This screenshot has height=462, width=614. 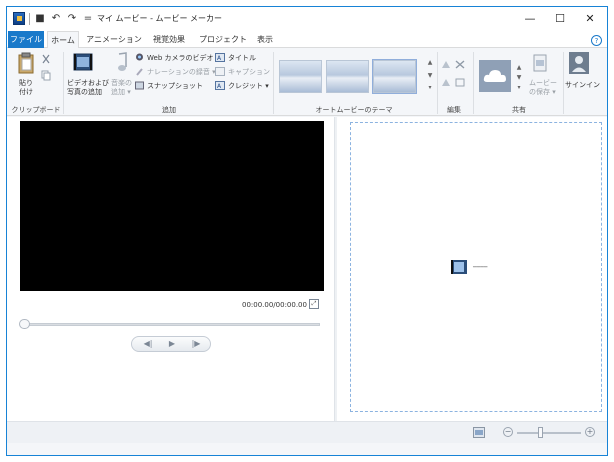 I want to click on save-movie-icon, so click(x=540, y=63).